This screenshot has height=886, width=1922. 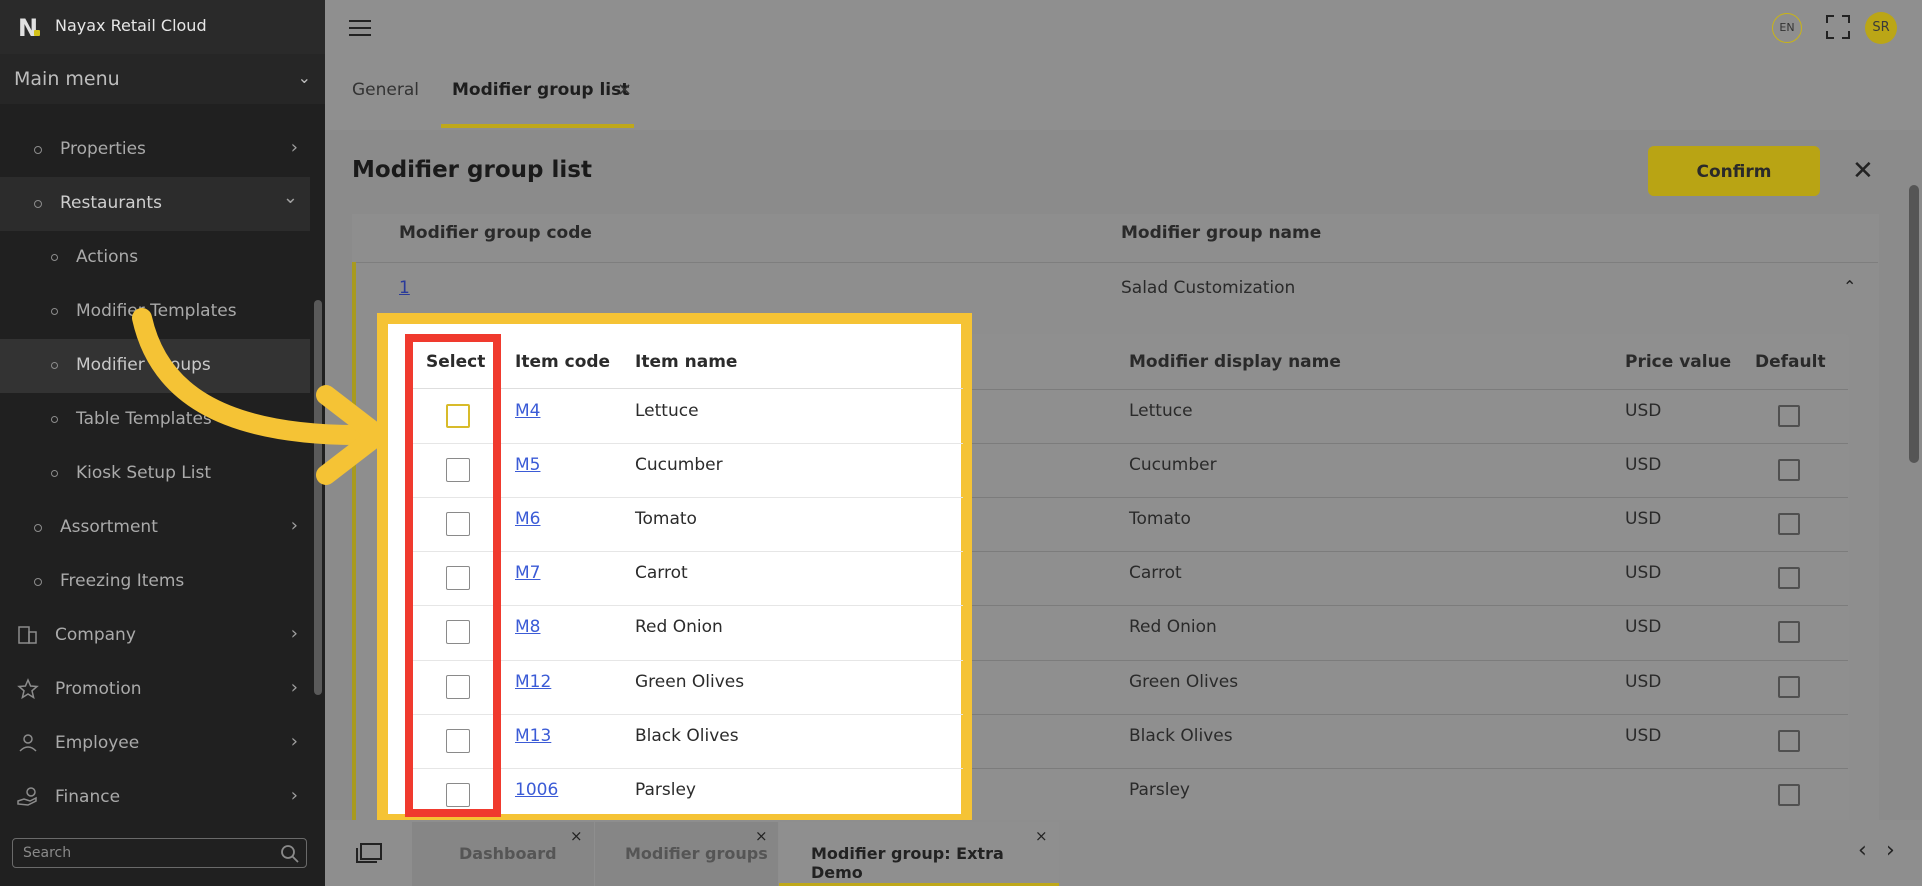 I want to click on item-code-link: M5, so click(x=527, y=465).